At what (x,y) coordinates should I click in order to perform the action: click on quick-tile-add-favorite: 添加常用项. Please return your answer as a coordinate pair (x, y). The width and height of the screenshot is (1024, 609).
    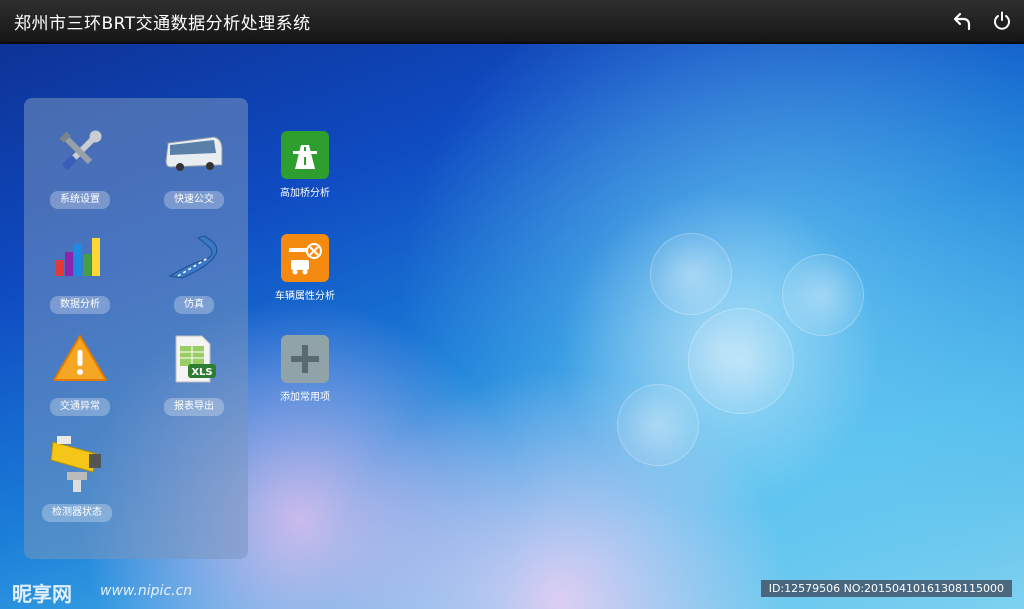
    Looking at the image, I should click on (305, 369).